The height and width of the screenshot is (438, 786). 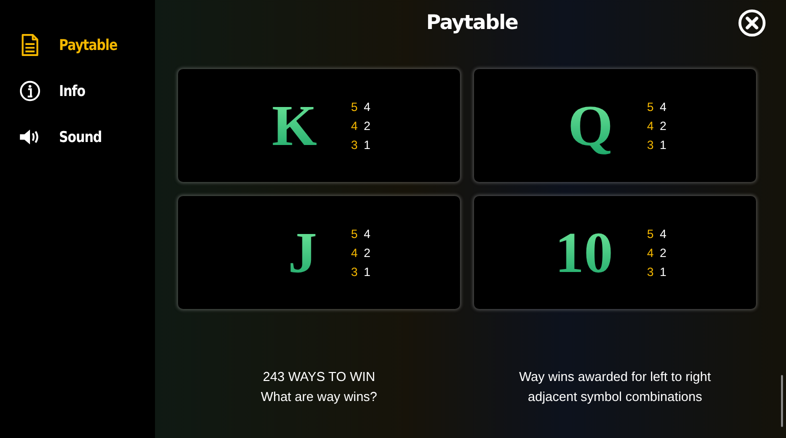 What do you see at coordinates (319, 377) in the screenshot?
I see `note-heading: 243 WAYS TO WIN` at bounding box center [319, 377].